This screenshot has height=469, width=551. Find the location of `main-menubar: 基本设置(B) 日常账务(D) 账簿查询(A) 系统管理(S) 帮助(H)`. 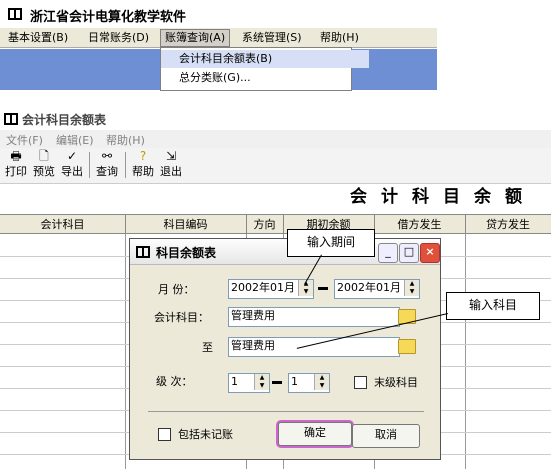

main-menubar: 基本设置(B) 日常账务(D) 账簿查询(A) 系统管理(S) 帮助(H) is located at coordinates (218, 38).